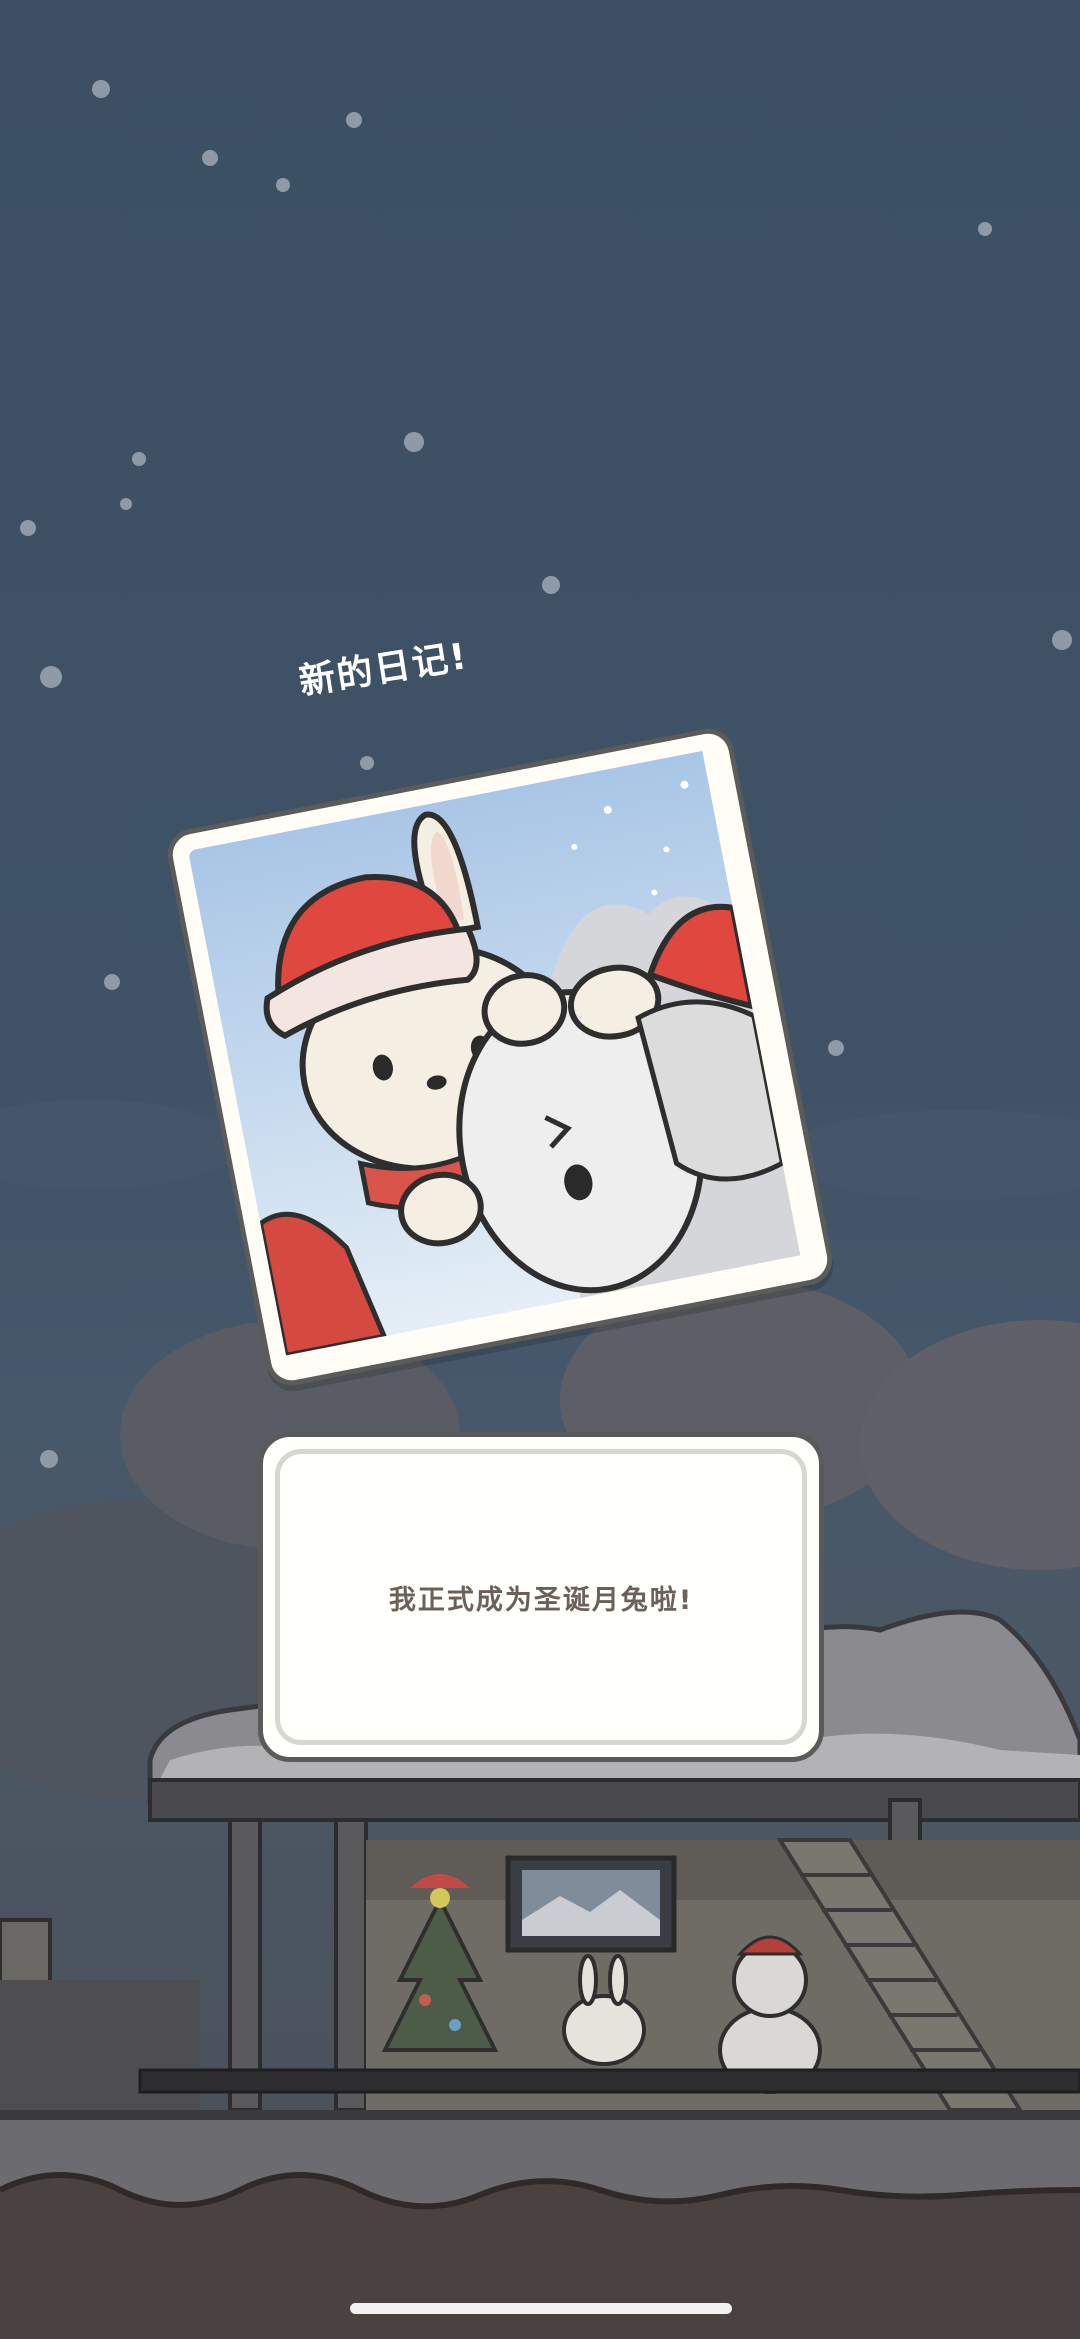 Image resolution: width=1080 pixels, height=2339 pixels. Describe the element at coordinates (384, 669) in the screenshot. I see `new-diary-title: 新的日记!` at that location.